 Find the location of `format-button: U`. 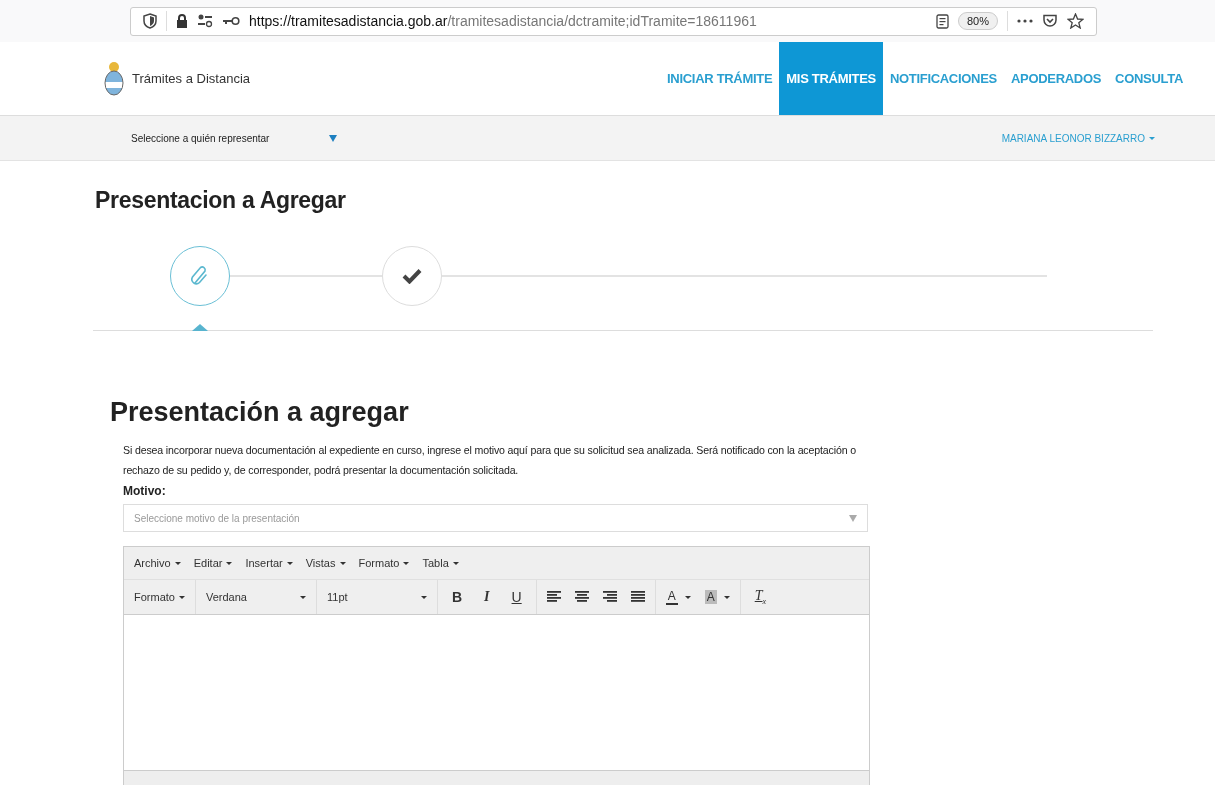

format-button: U is located at coordinates (516, 597).